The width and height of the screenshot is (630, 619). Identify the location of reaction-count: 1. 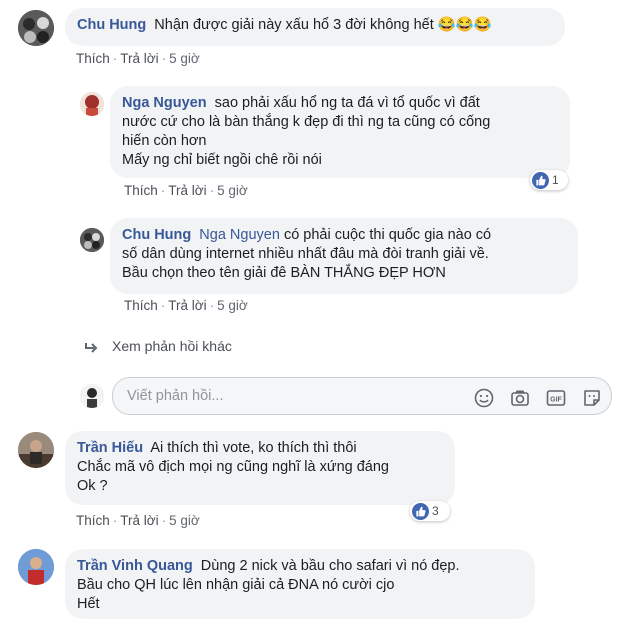
(549, 180).